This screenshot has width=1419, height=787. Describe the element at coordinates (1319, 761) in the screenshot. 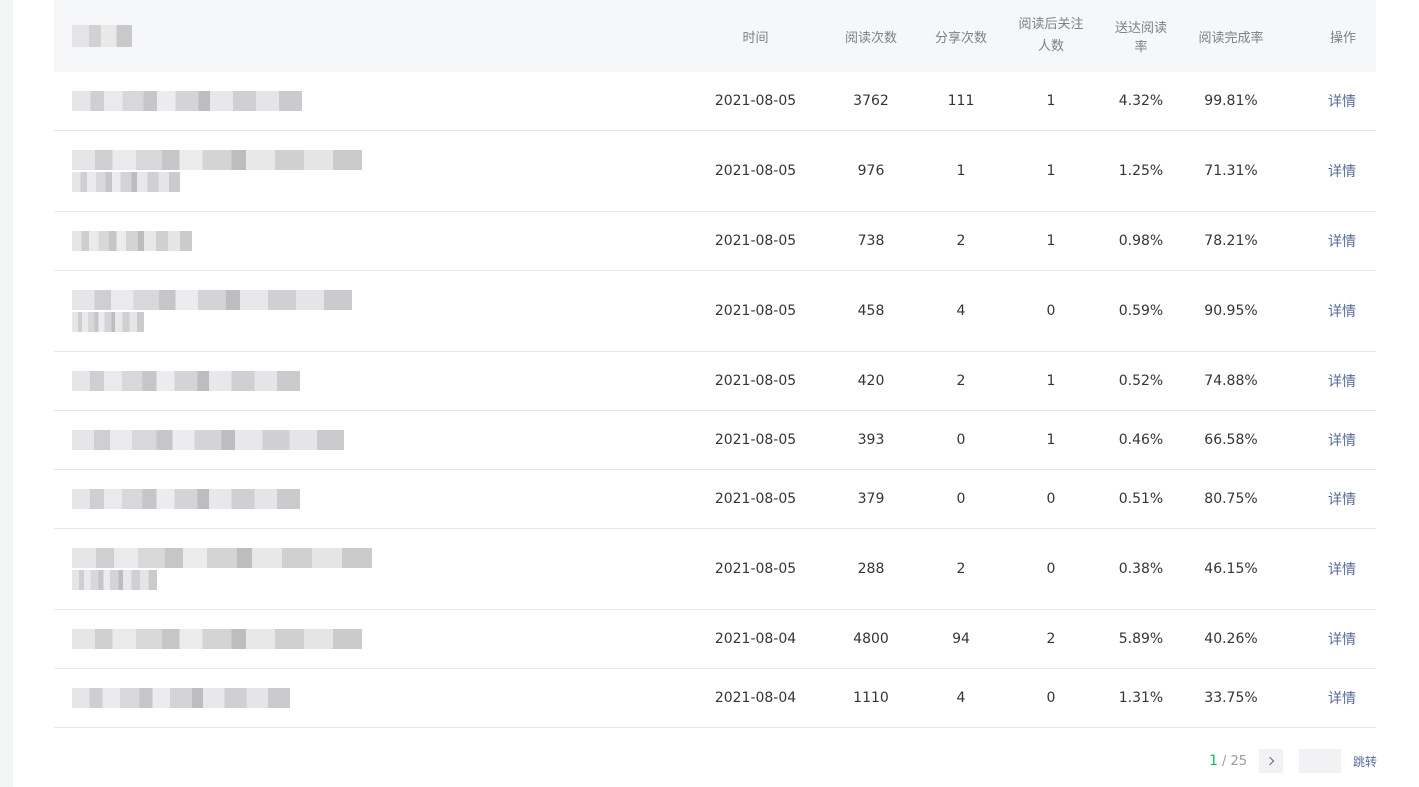

I see `page-jump-input` at that location.